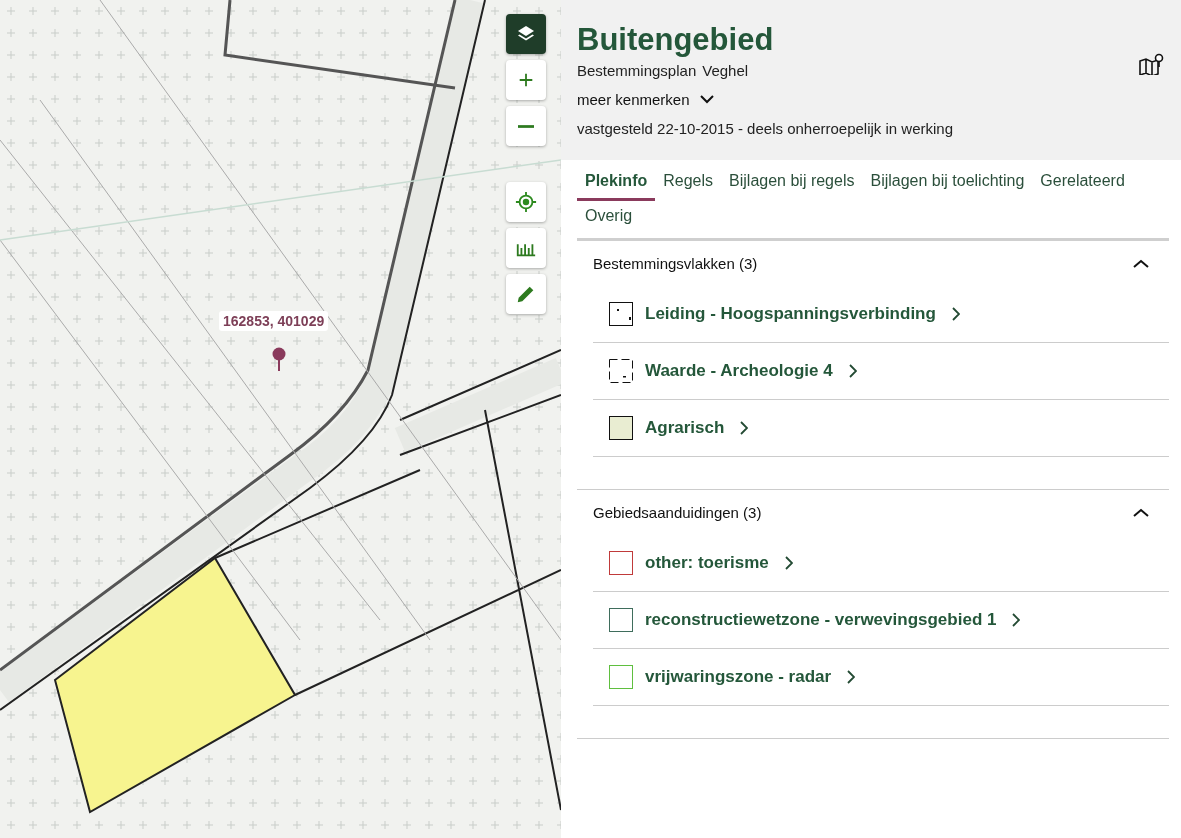  What do you see at coordinates (738, 677) in the screenshot?
I see `legend-link: vrijwaringszone - radar` at bounding box center [738, 677].